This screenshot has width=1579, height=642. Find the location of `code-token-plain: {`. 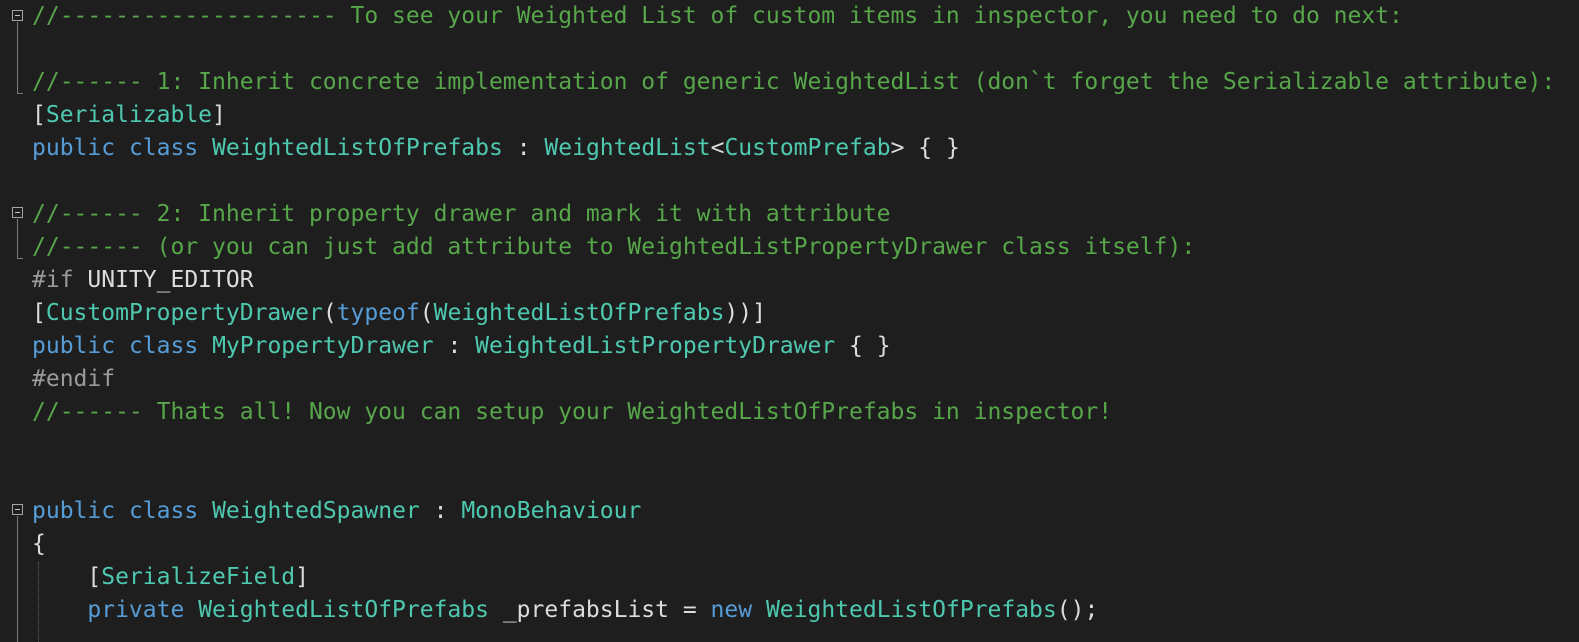

code-token-plain: { is located at coordinates (39, 544).